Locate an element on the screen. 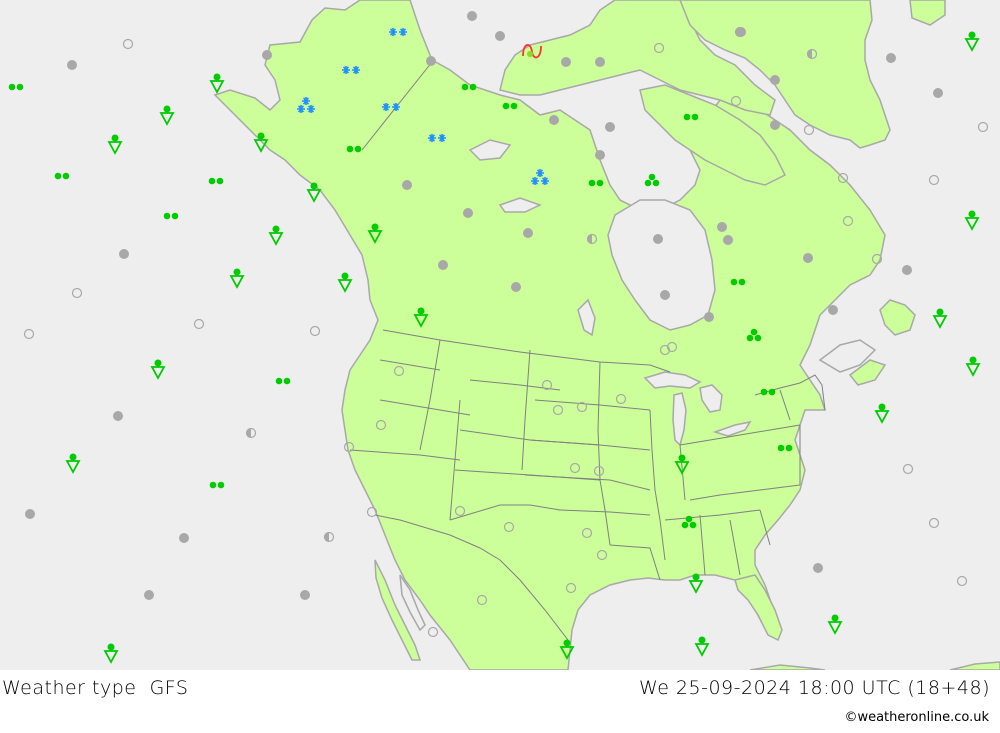 The image size is (1000, 733). land-hispaniola is located at coordinates (974, 665).